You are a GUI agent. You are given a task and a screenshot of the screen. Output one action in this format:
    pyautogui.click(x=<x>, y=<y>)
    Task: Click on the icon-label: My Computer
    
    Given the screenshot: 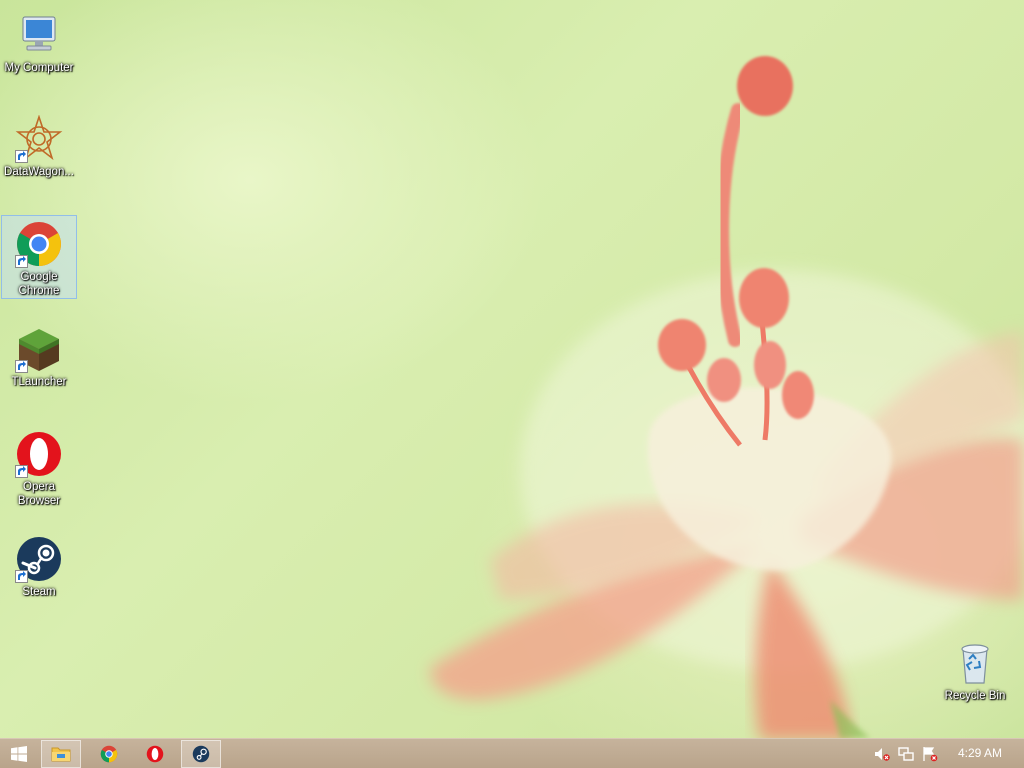 What is the action you would take?
    pyautogui.click(x=39, y=68)
    